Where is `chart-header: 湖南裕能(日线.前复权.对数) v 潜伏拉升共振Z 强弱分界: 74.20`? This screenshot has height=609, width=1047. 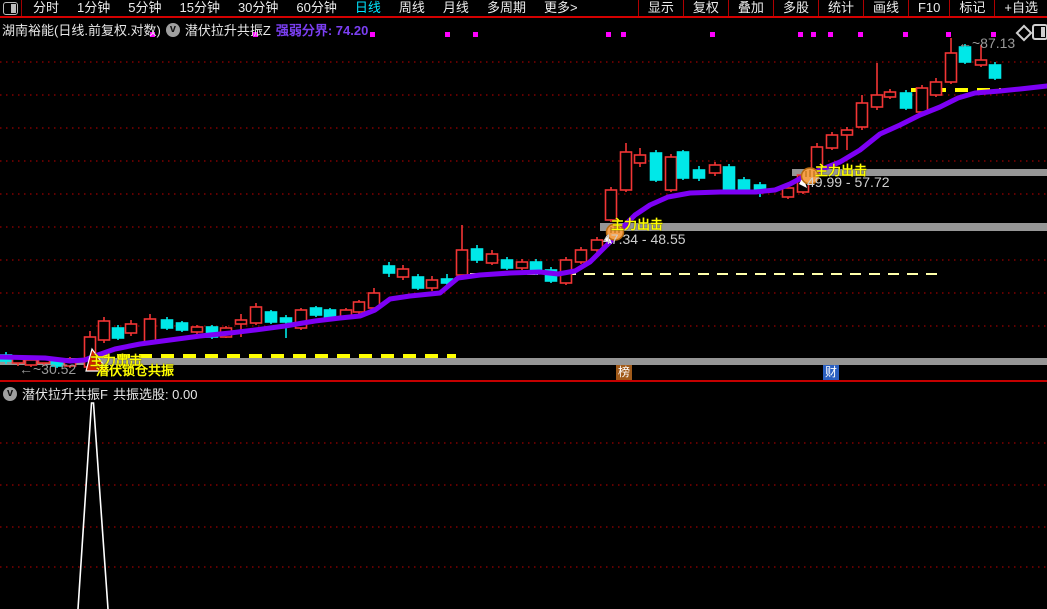 chart-header: 湖南裕能(日线.前复权.对数) v 潜伏拉升共振Z 强弱分界: 74.20 is located at coordinates (185, 29).